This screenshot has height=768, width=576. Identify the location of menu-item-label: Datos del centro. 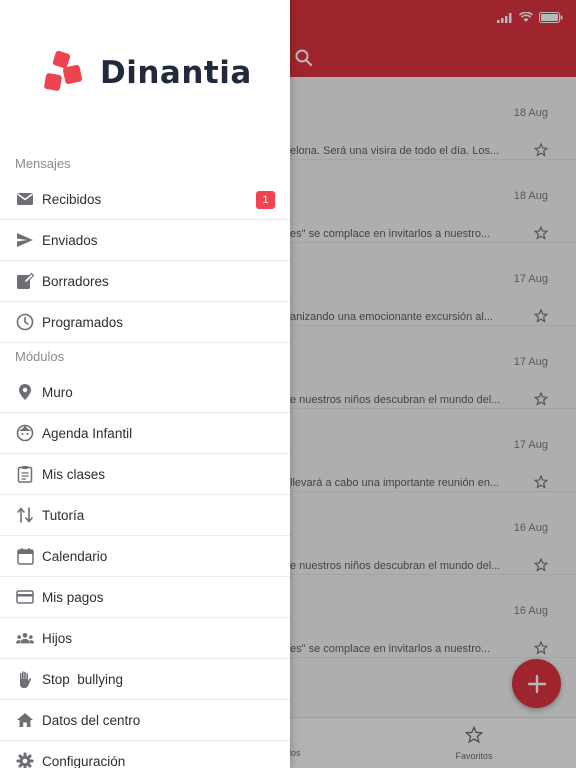
(91, 720).